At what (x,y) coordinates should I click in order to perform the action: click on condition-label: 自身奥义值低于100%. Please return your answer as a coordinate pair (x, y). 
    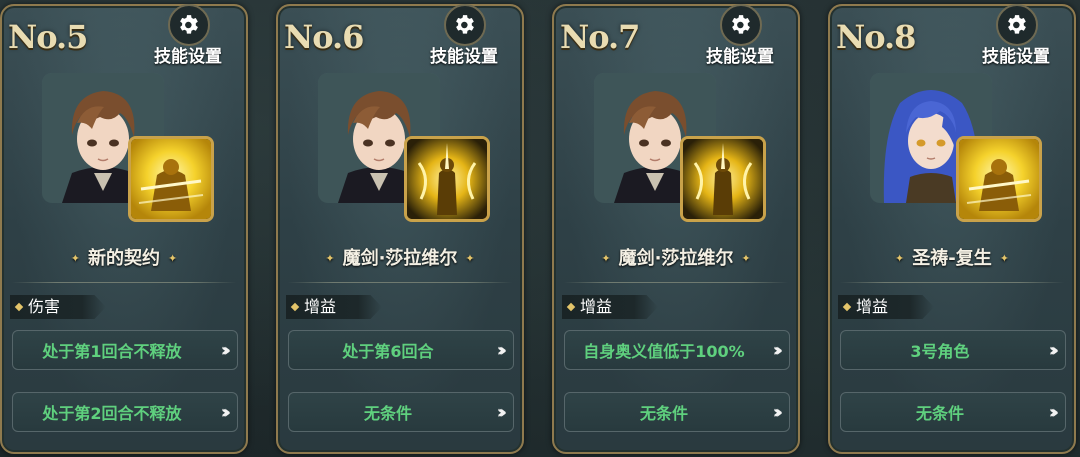
    Looking at the image, I should click on (664, 351).